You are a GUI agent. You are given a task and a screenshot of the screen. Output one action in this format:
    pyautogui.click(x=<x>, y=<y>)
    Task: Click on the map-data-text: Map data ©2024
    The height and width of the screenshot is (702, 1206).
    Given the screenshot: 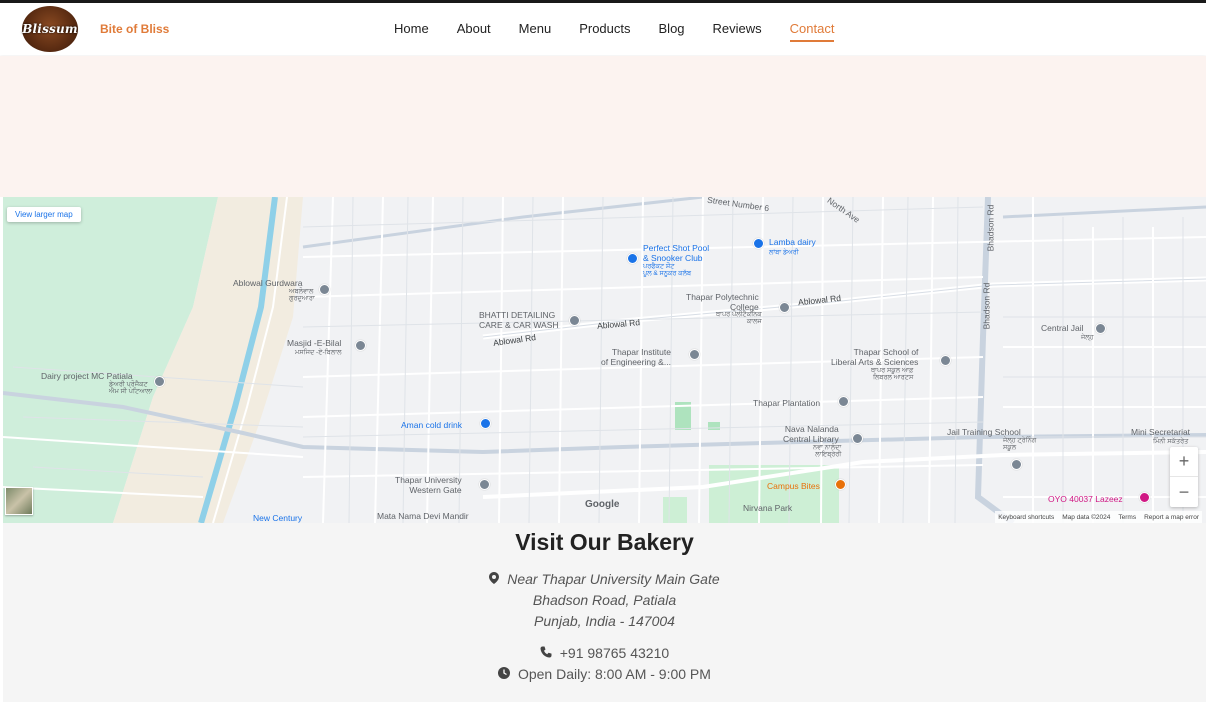 What is the action you would take?
    pyautogui.click(x=1086, y=517)
    